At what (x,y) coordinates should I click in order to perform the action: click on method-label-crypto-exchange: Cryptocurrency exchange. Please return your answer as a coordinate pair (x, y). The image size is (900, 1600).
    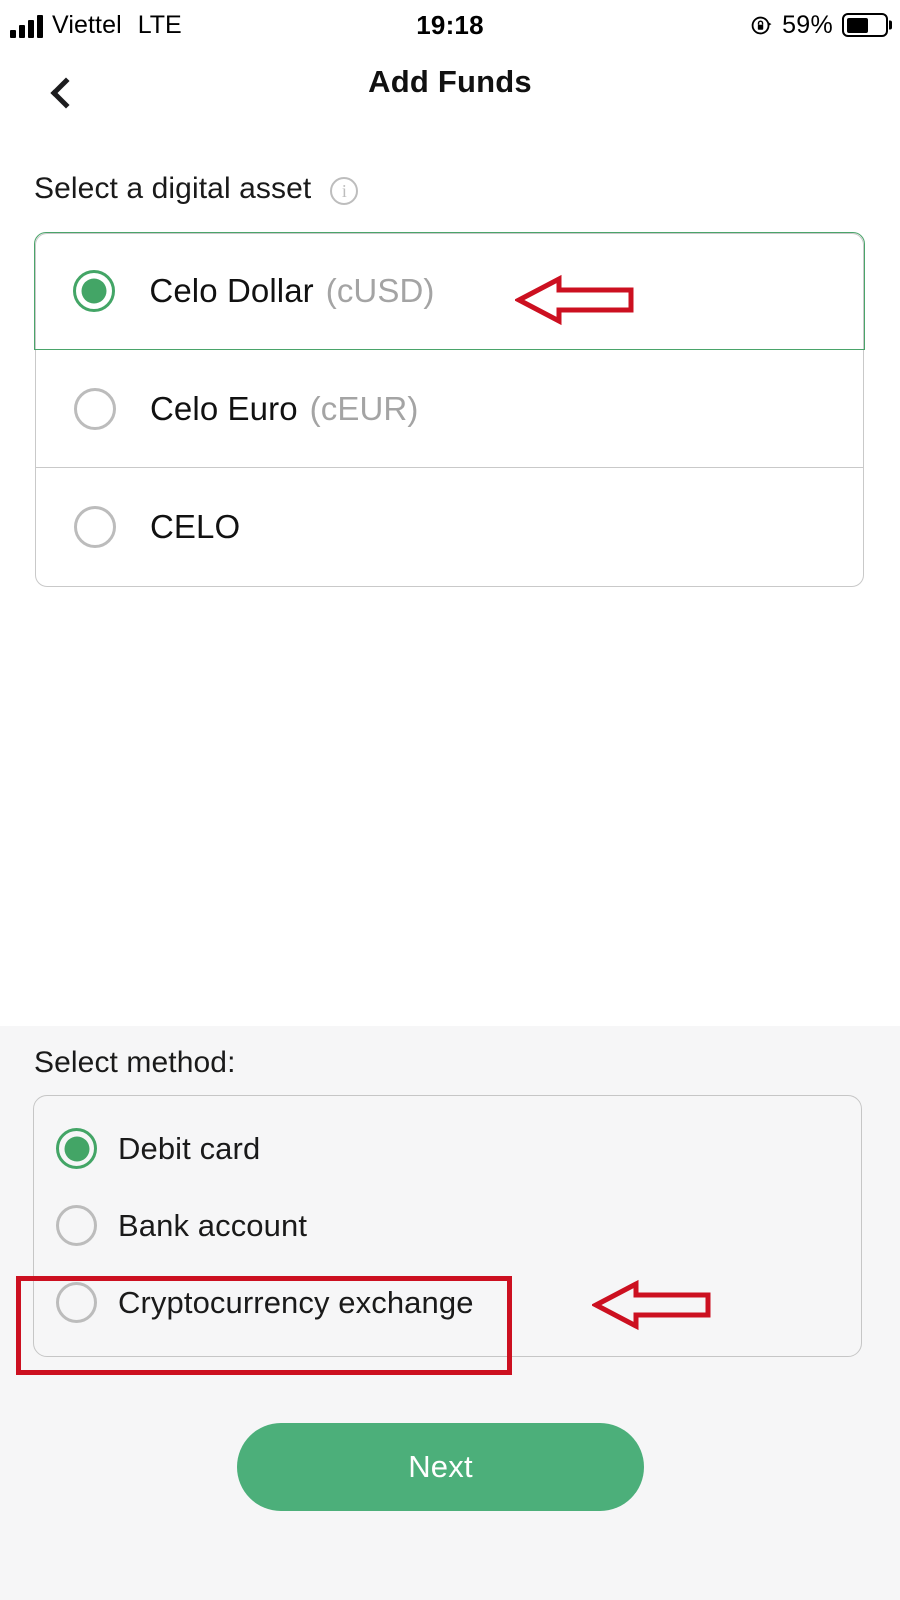
    Looking at the image, I should click on (296, 1302).